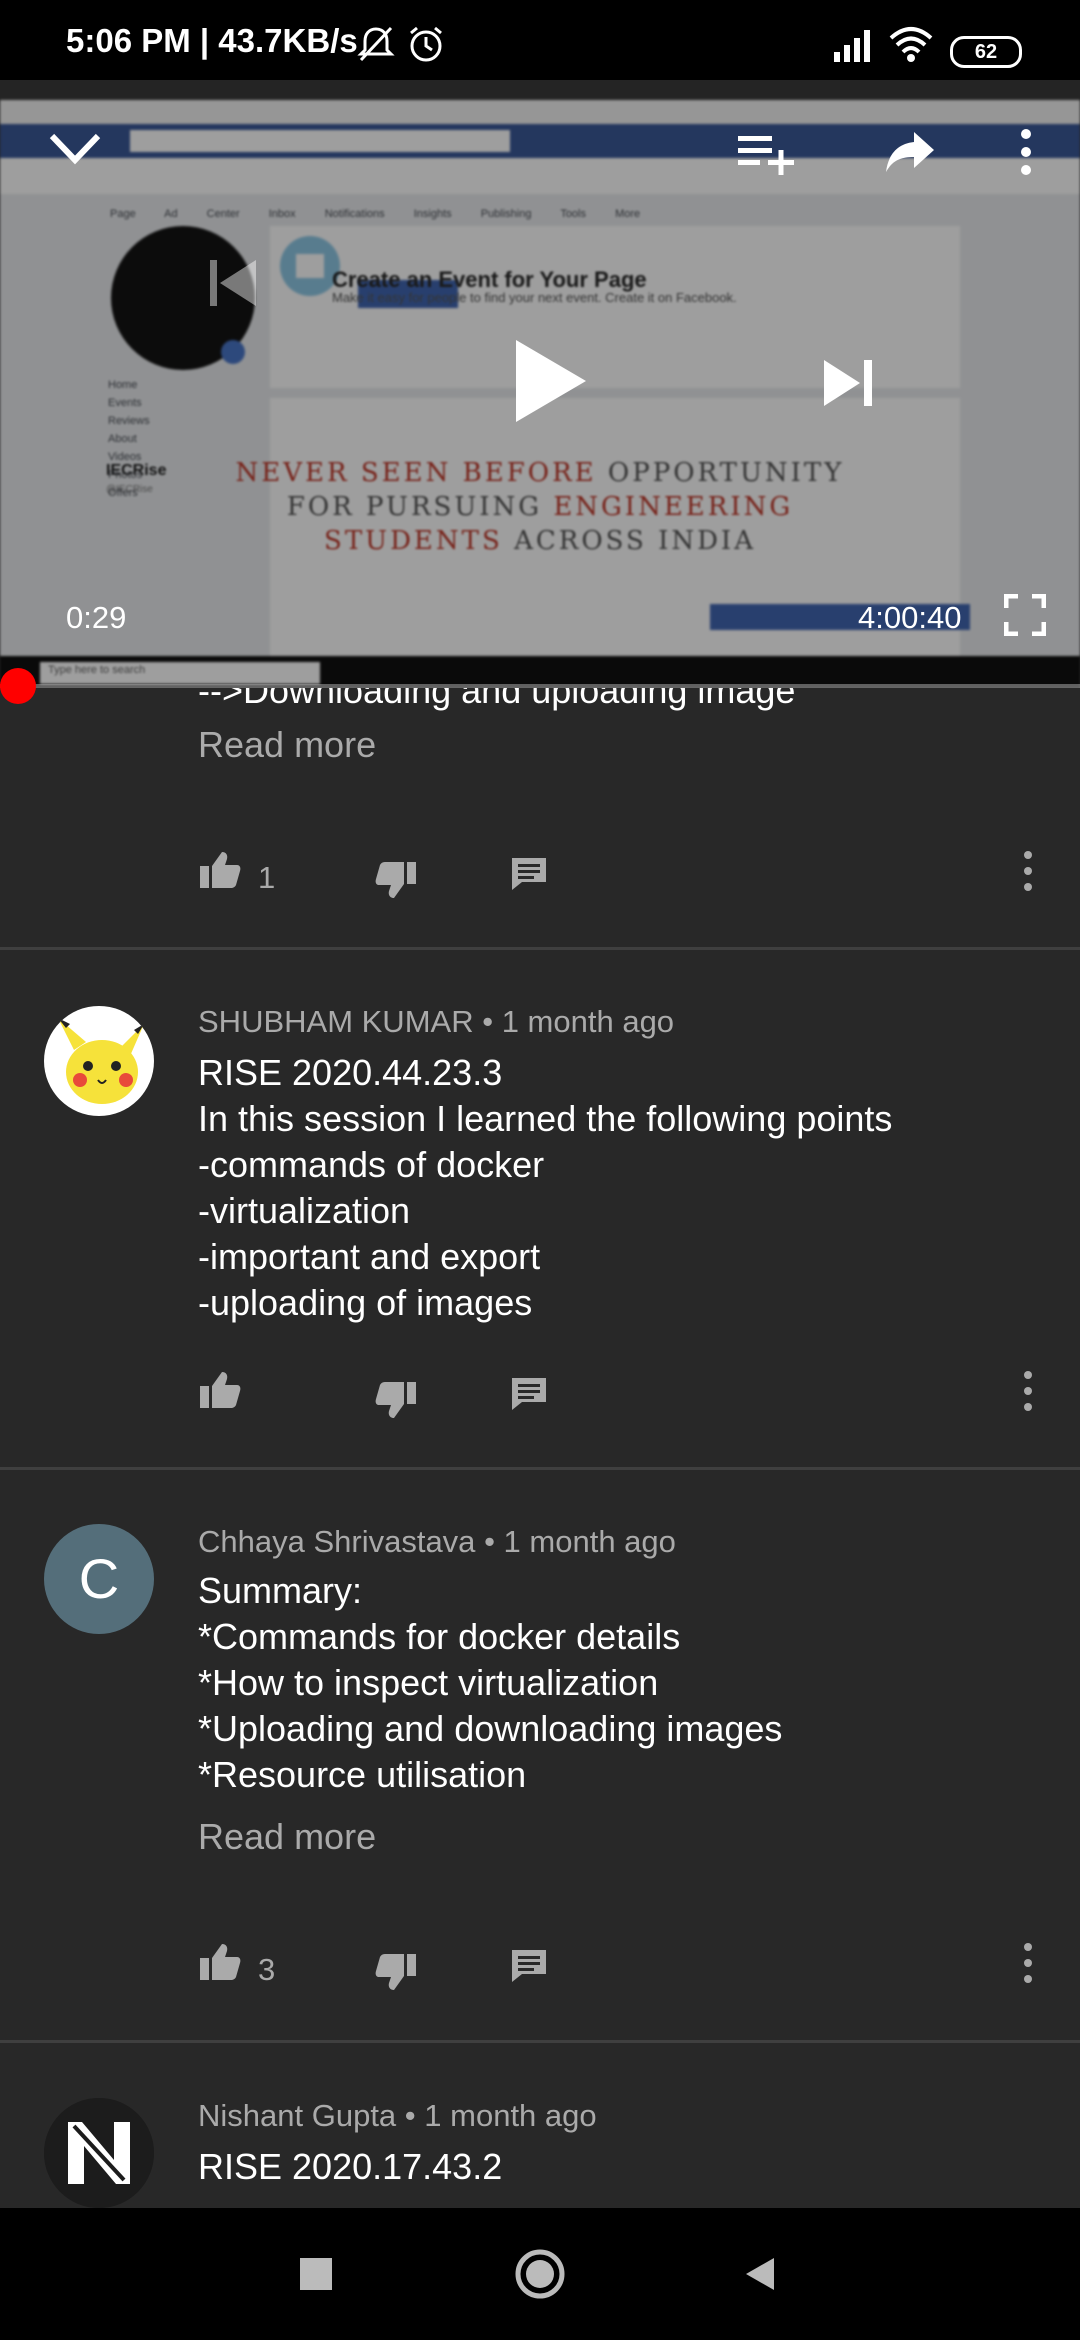  Describe the element at coordinates (336, 1021) in the screenshot. I see `comment-author: SHUBHAM KUMAR` at that location.